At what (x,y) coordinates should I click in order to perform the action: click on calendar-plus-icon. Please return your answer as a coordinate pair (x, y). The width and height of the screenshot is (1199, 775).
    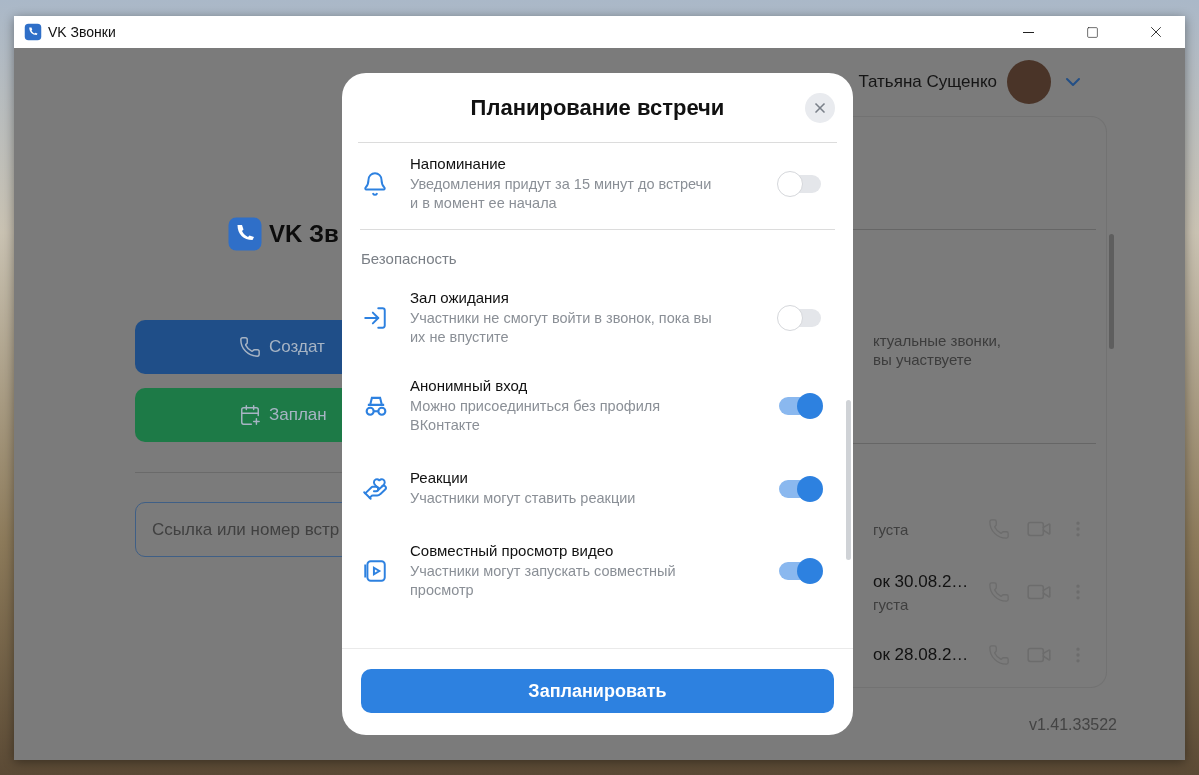
    Looking at the image, I should click on (250, 415).